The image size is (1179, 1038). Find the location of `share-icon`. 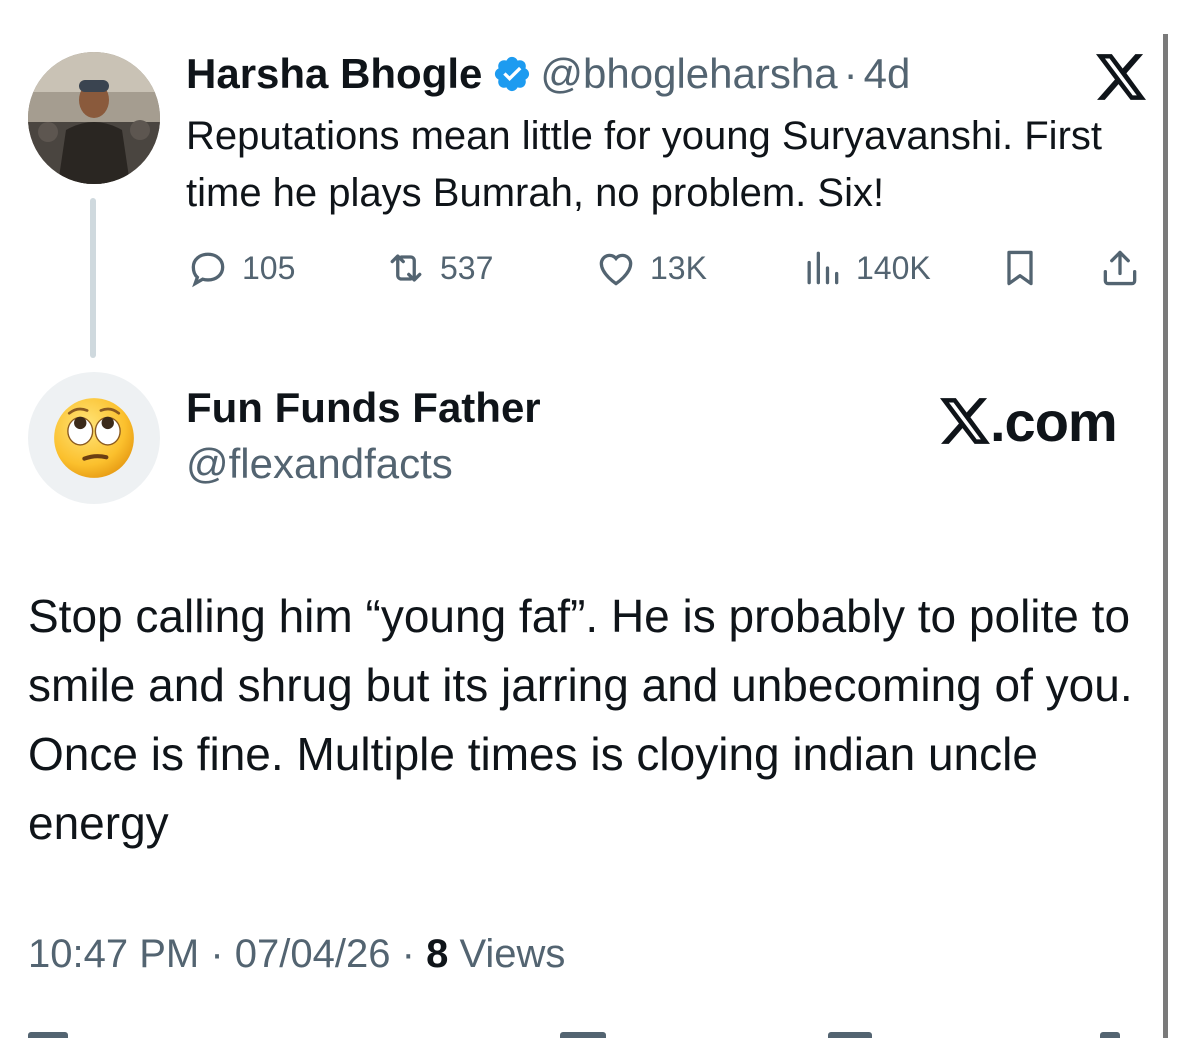

share-icon is located at coordinates (1120, 268).